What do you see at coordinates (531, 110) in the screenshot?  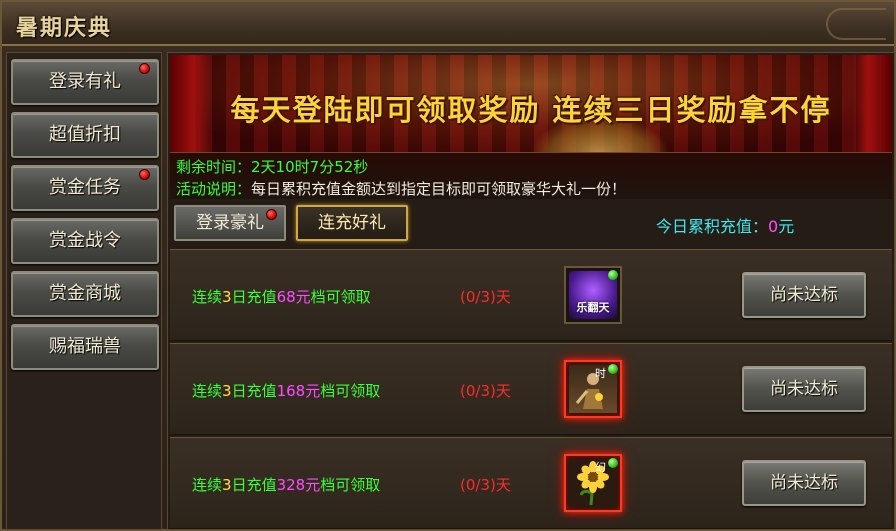 I see `banner-headline: 每天登陆即可领取奖励 连续三日奖励拿不停` at bounding box center [531, 110].